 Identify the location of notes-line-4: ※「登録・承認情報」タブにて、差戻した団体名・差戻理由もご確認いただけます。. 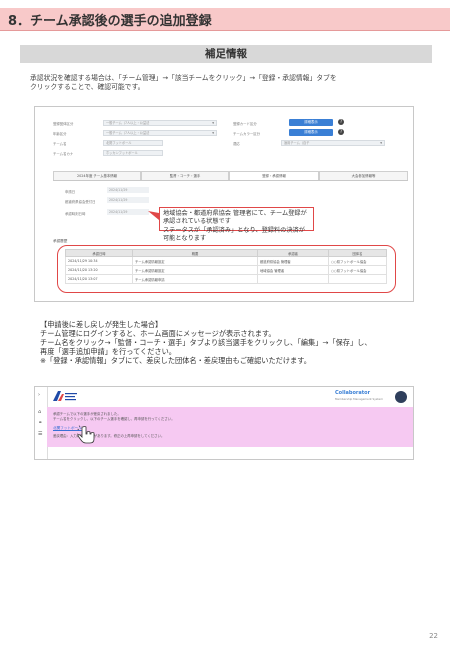
(175, 360).